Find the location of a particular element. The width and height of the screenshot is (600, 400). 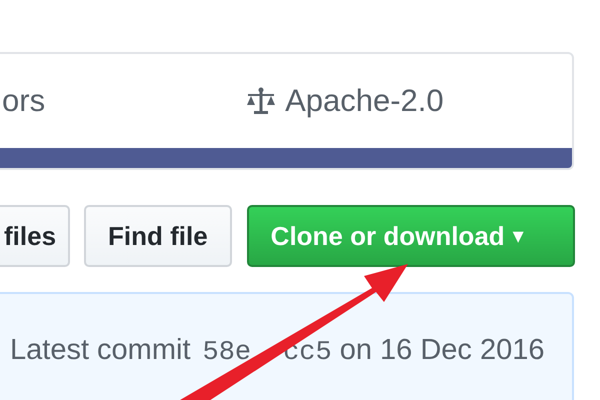

latest-commit-label: Latest commit is located at coordinates (100, 350).